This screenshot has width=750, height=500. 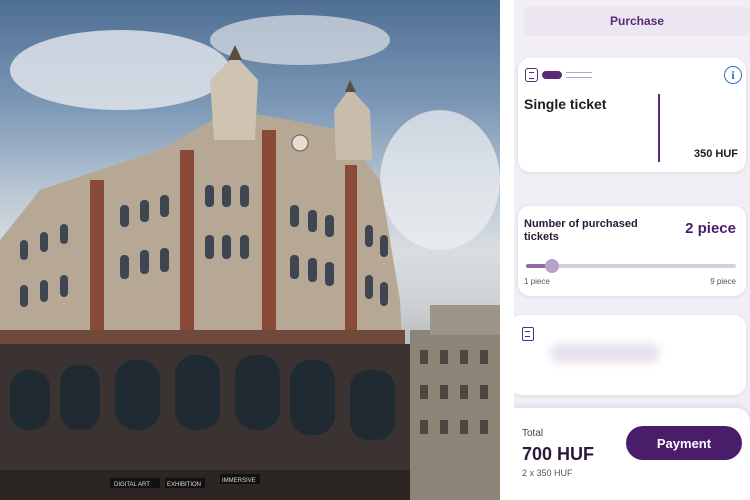 I want to click on quantity-count: 2 piece, so click(x=710, y=228).